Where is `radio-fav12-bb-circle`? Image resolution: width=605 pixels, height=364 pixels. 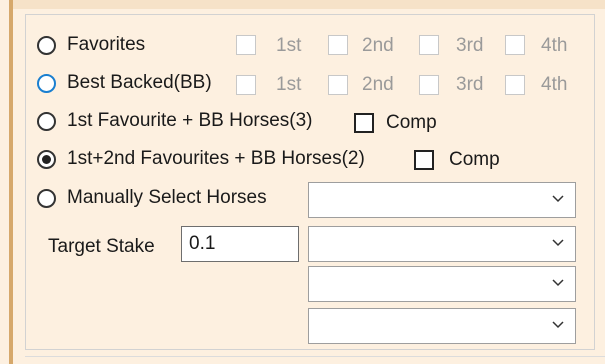 radio-fav12-bb-circle is located at coordinates (46, 159).